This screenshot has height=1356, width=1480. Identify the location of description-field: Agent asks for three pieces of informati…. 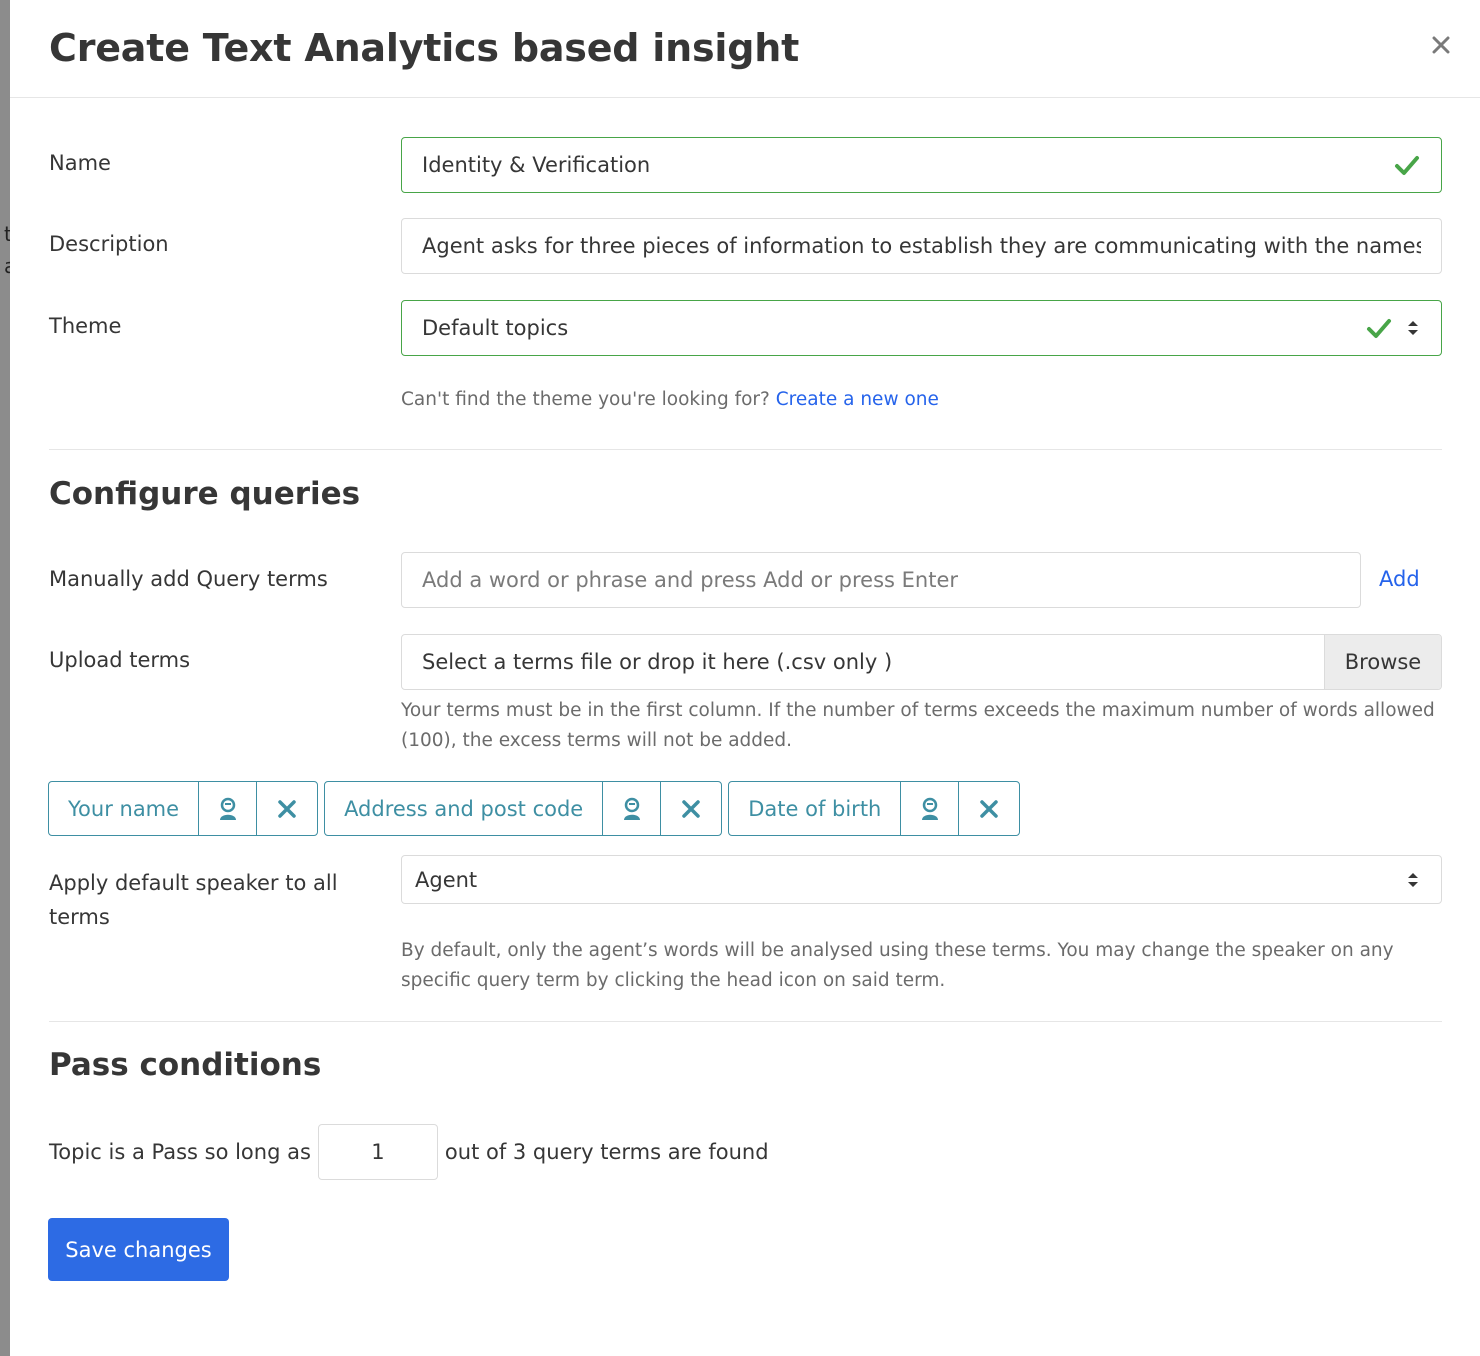
(921, 246).